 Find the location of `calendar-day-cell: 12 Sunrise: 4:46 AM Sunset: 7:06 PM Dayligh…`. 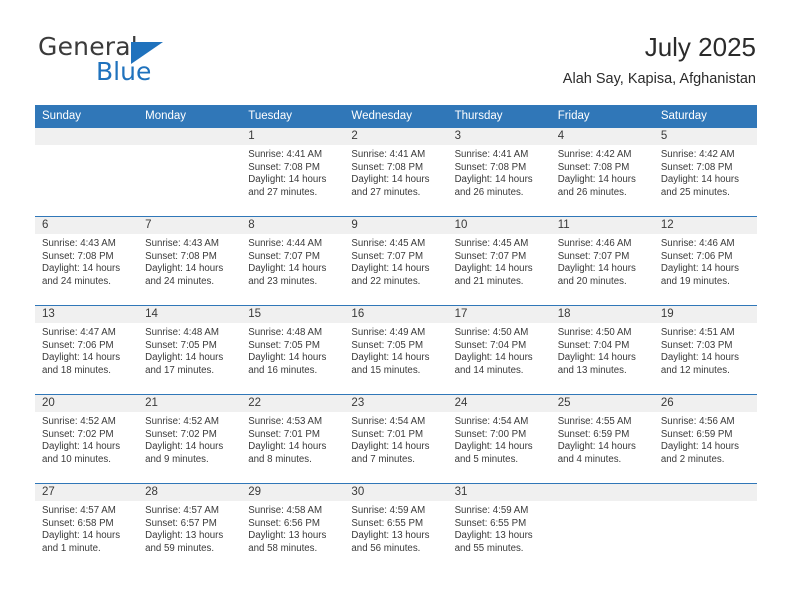

calendar-day-cell: 12 Sunrise: 4:46 AM Sunset: 7:06 PM Dayligh… is located at coordinates (705, 261).